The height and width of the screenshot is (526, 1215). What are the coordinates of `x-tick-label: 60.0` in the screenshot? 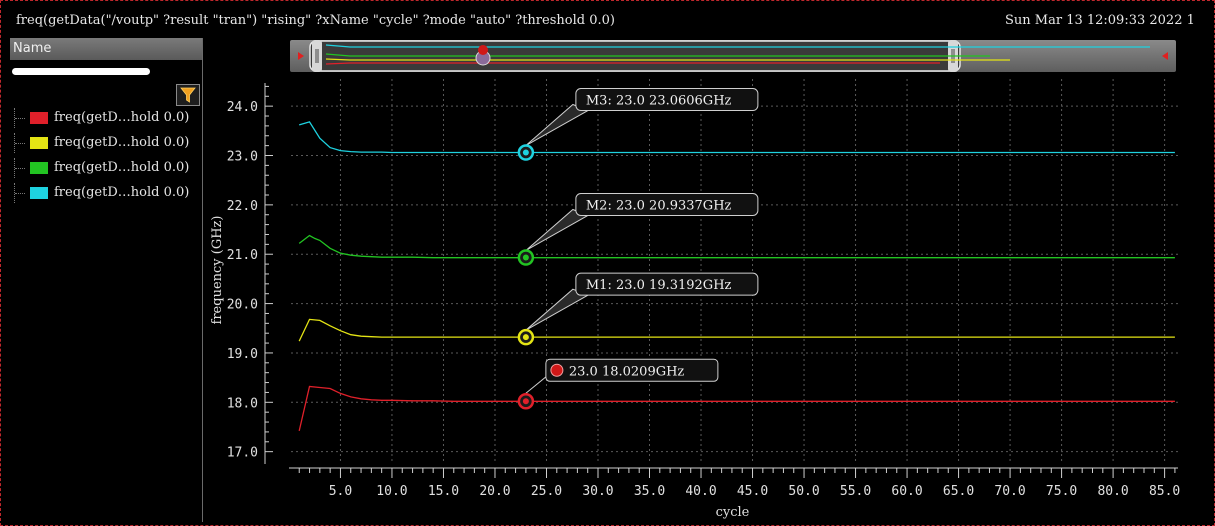 It's located at (906, 491).